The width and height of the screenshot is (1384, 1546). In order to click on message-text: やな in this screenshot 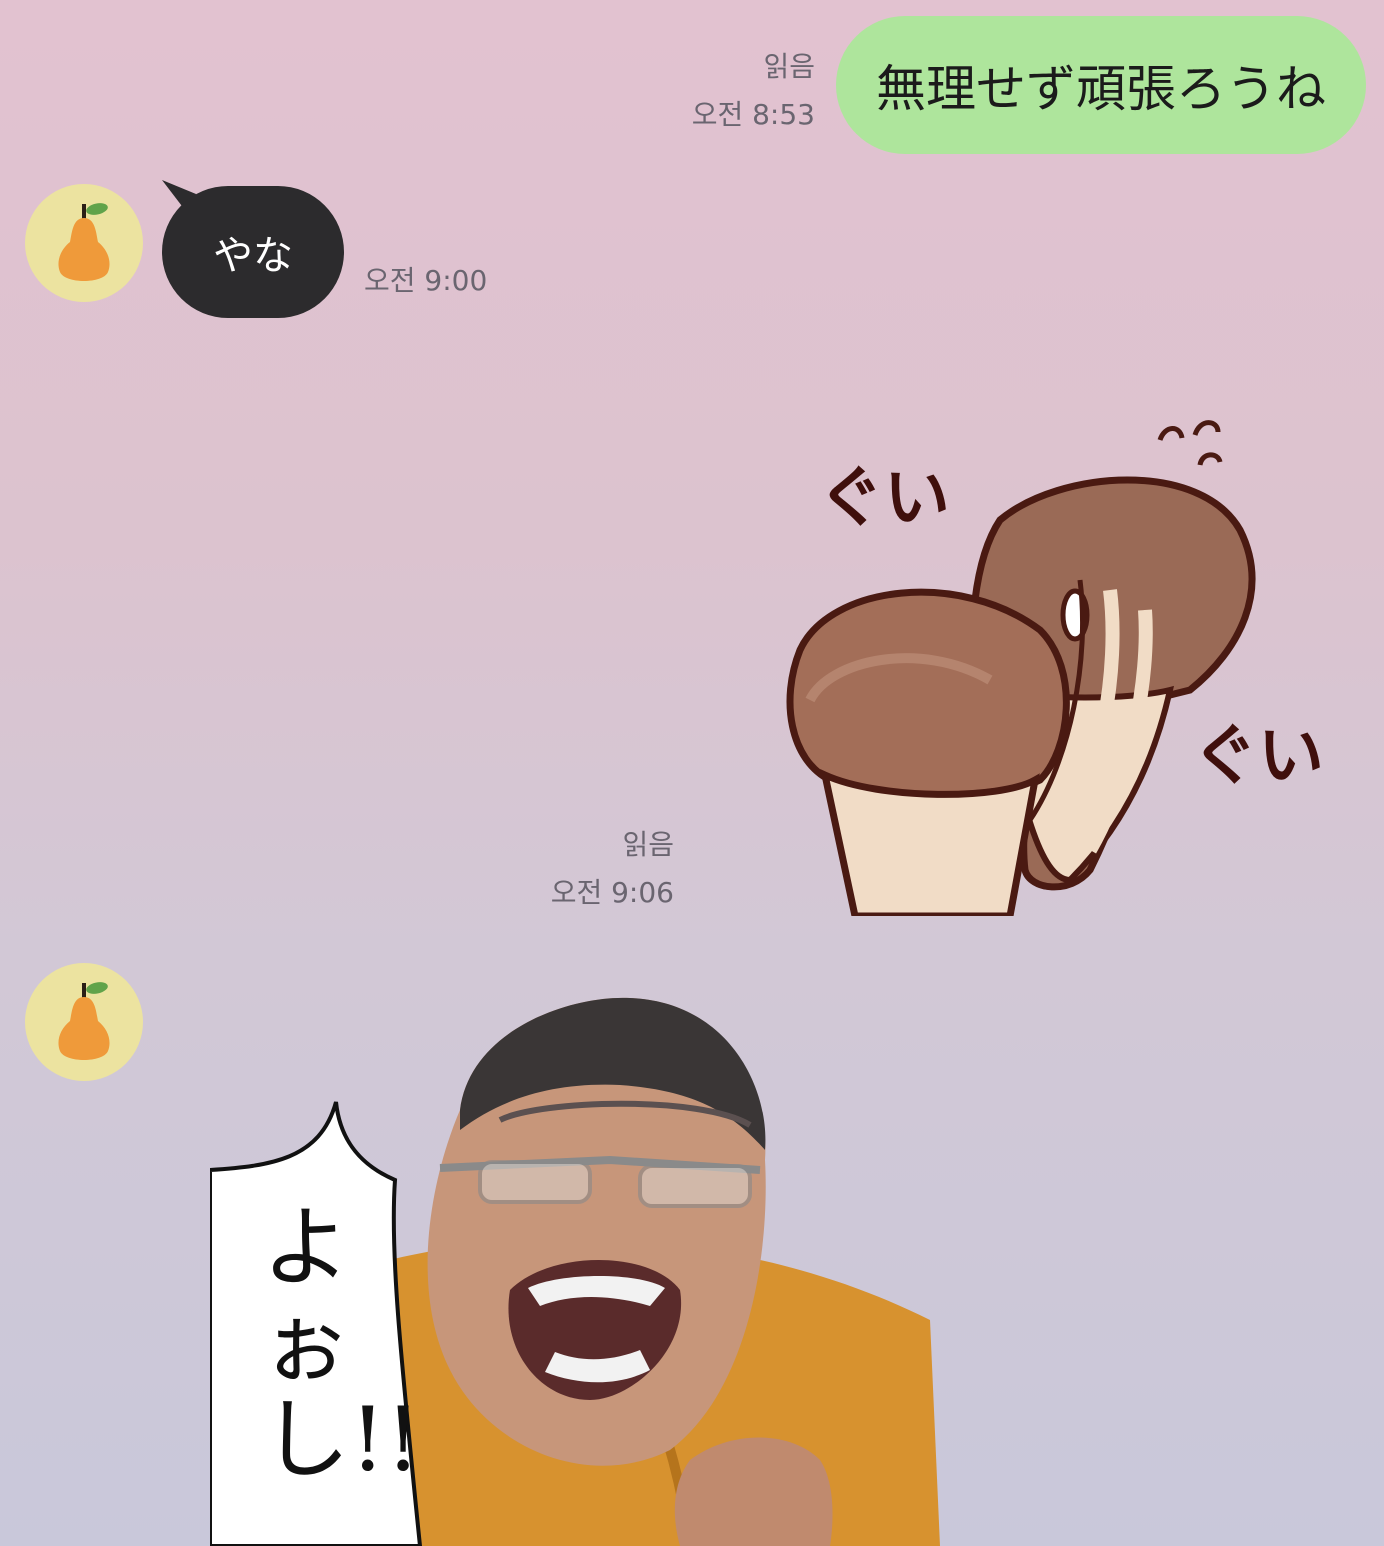, I will do `click(253, 256)`.